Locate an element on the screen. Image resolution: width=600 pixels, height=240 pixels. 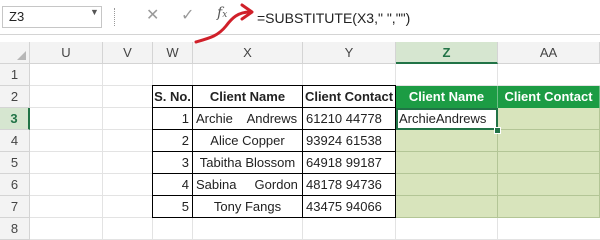
annotation-arrow is located at coordinates (224, 23).